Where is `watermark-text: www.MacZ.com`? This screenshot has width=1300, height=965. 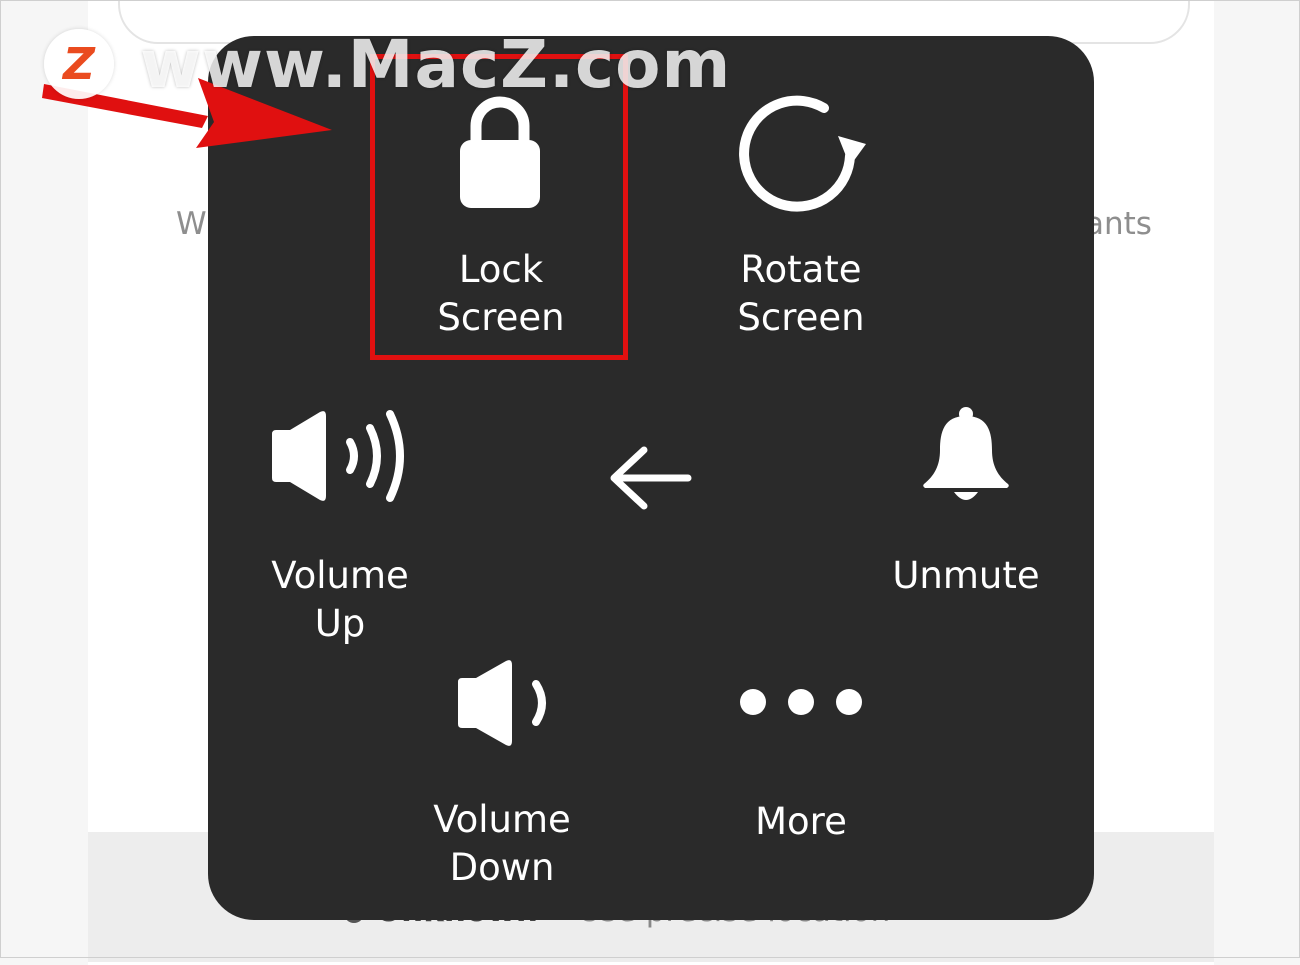
watermark-text: www.MacZ.com is located at coordinates (436, 64).